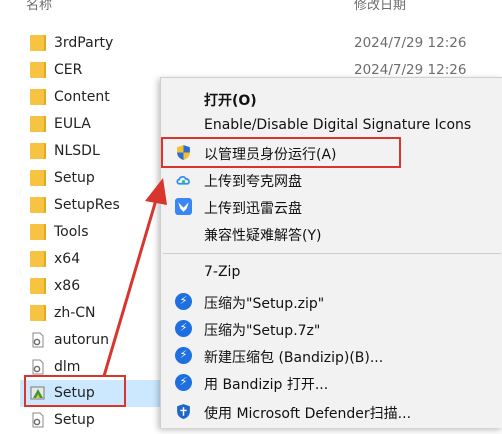 This screenshot has width=502, height=434. Describe the element at coordinates (331, 99) in the screenshot. I see `menu-item-open: 打开(O)` at that location.